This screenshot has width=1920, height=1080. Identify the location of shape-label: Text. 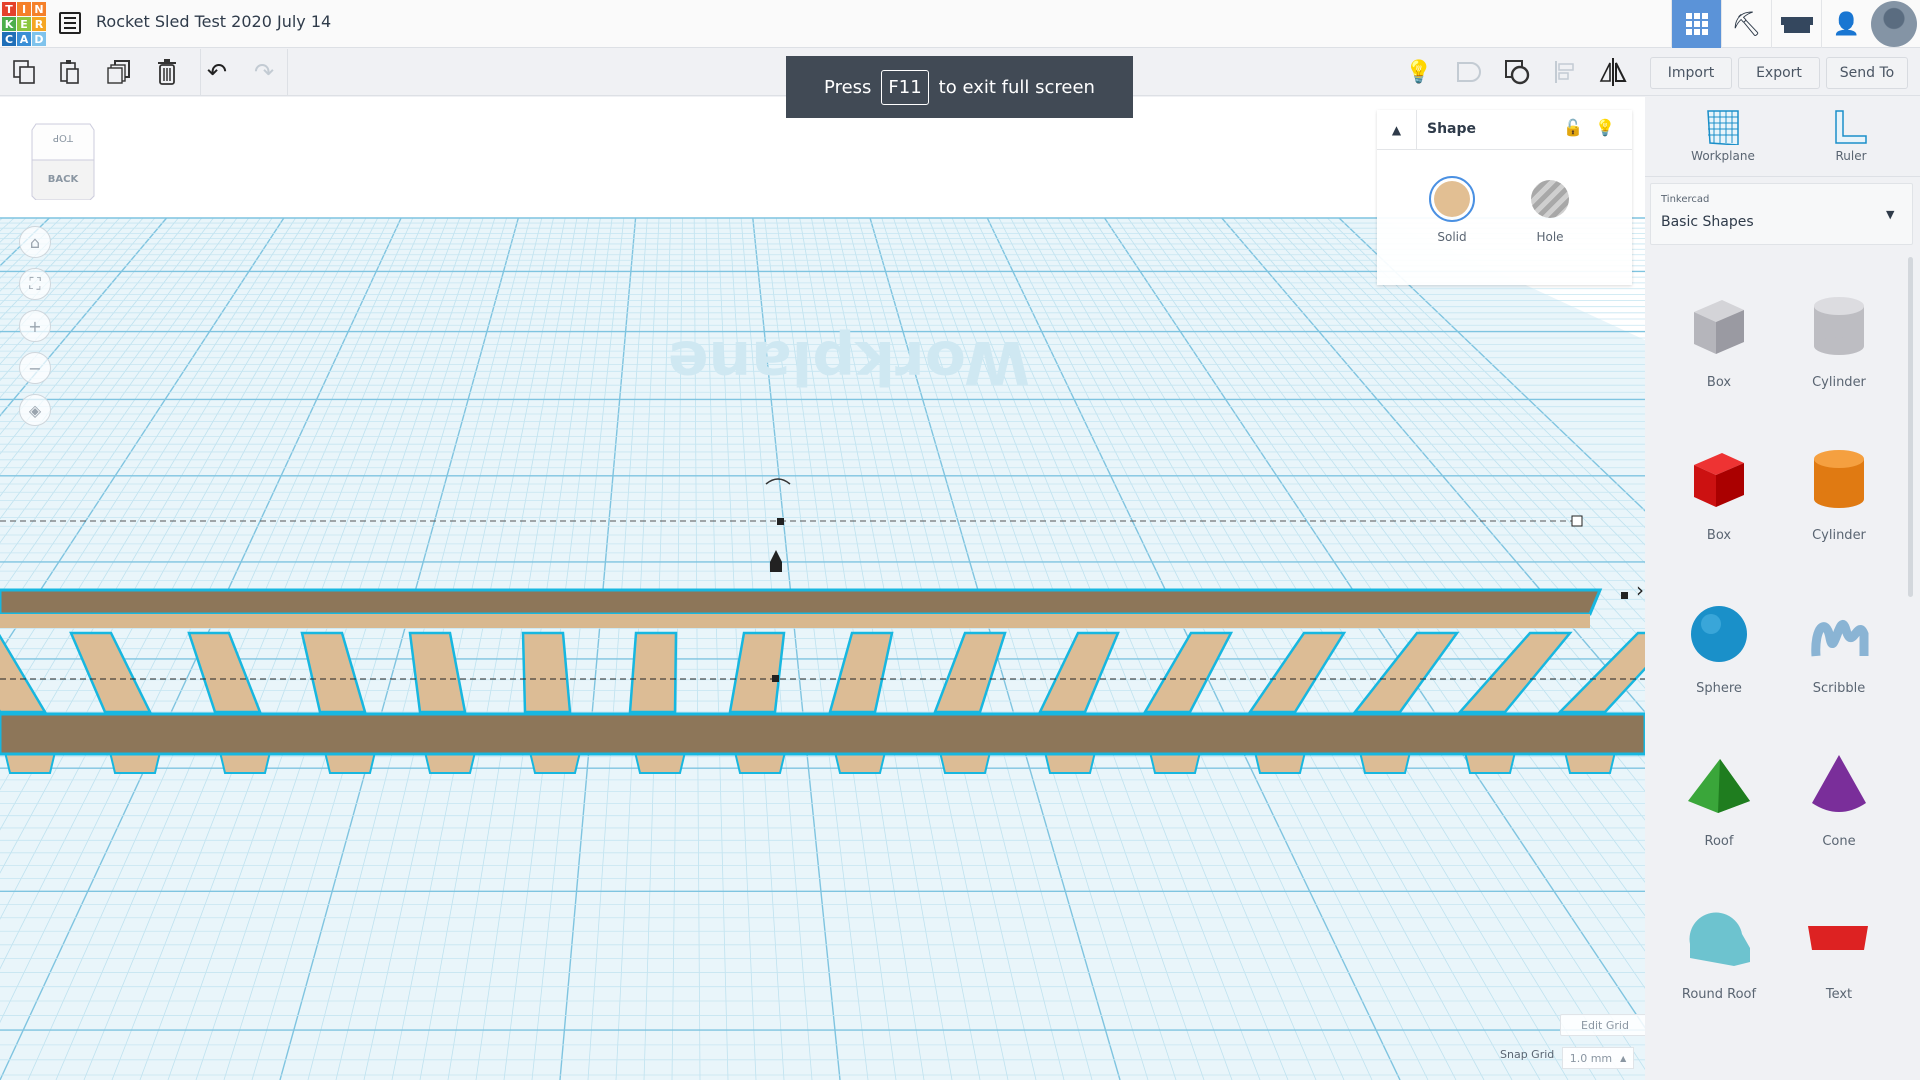
(1839, 994).